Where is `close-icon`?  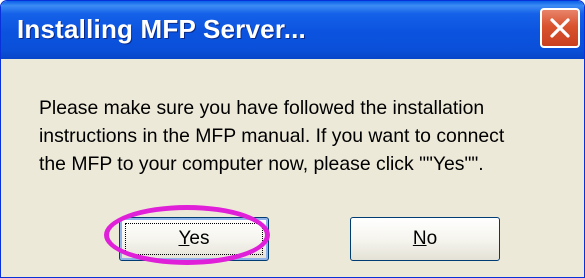
close-icon is located at coordinates (560, 28).